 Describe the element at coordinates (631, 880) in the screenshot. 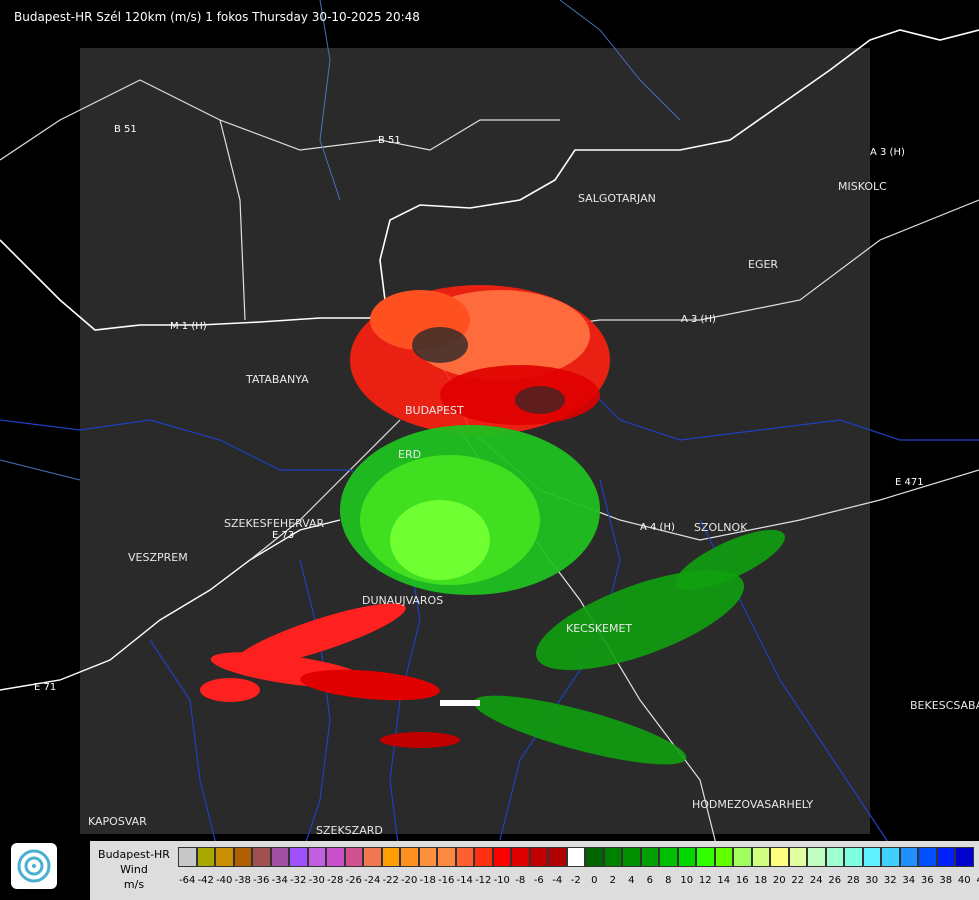

I see `legend-tick: 4` at that location.